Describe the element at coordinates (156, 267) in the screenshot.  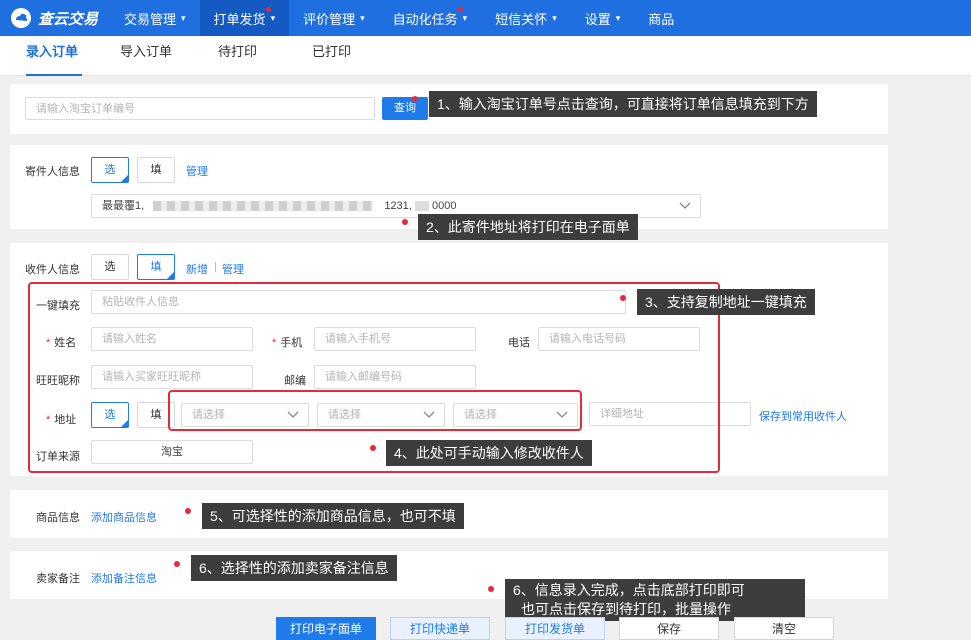
I see `receiver-fill-toggle: 填` at that location.